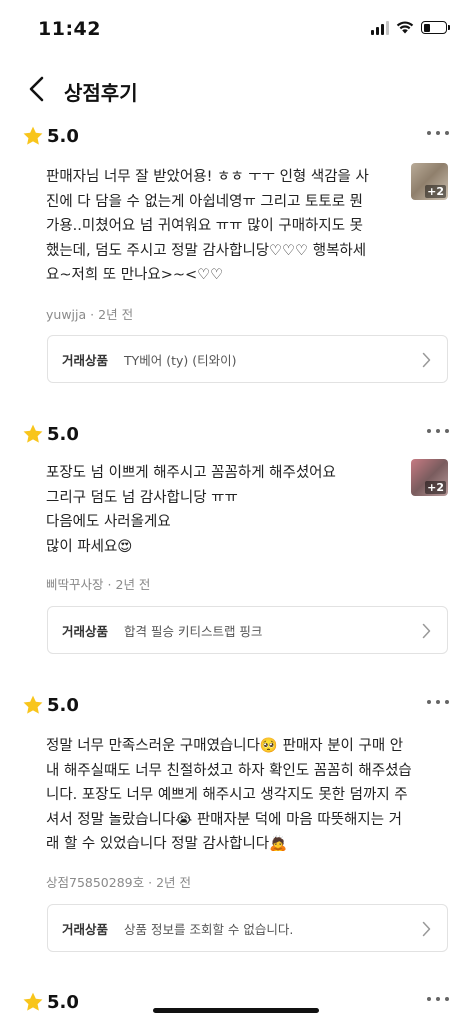 This screenshot has height=1024, width=473. I want to click on wifi-icon, so click(405, 27).